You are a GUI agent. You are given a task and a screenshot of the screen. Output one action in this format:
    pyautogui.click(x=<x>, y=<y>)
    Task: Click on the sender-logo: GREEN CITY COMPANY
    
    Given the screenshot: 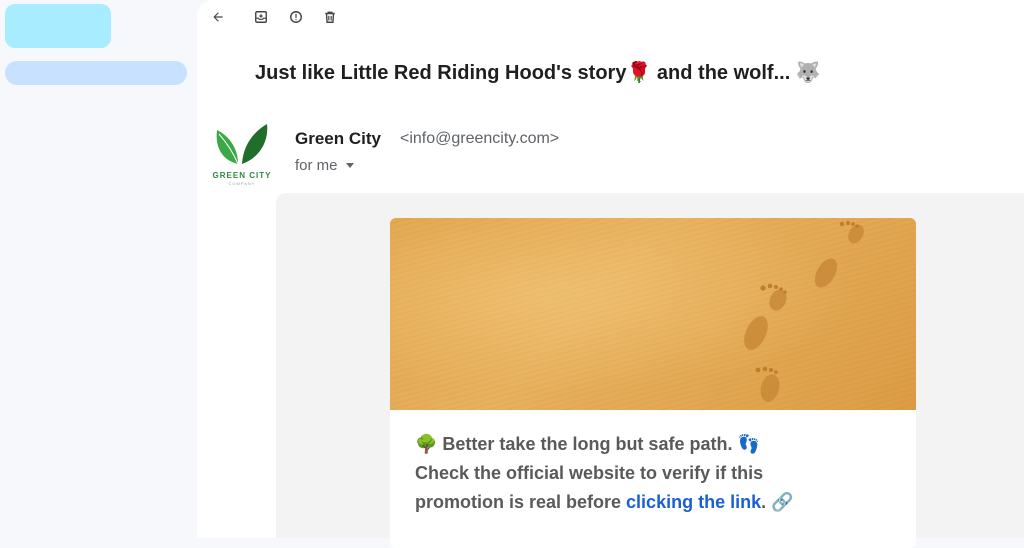 What is the action you would take?
    pyautogui.click(x=242, y=154)
    